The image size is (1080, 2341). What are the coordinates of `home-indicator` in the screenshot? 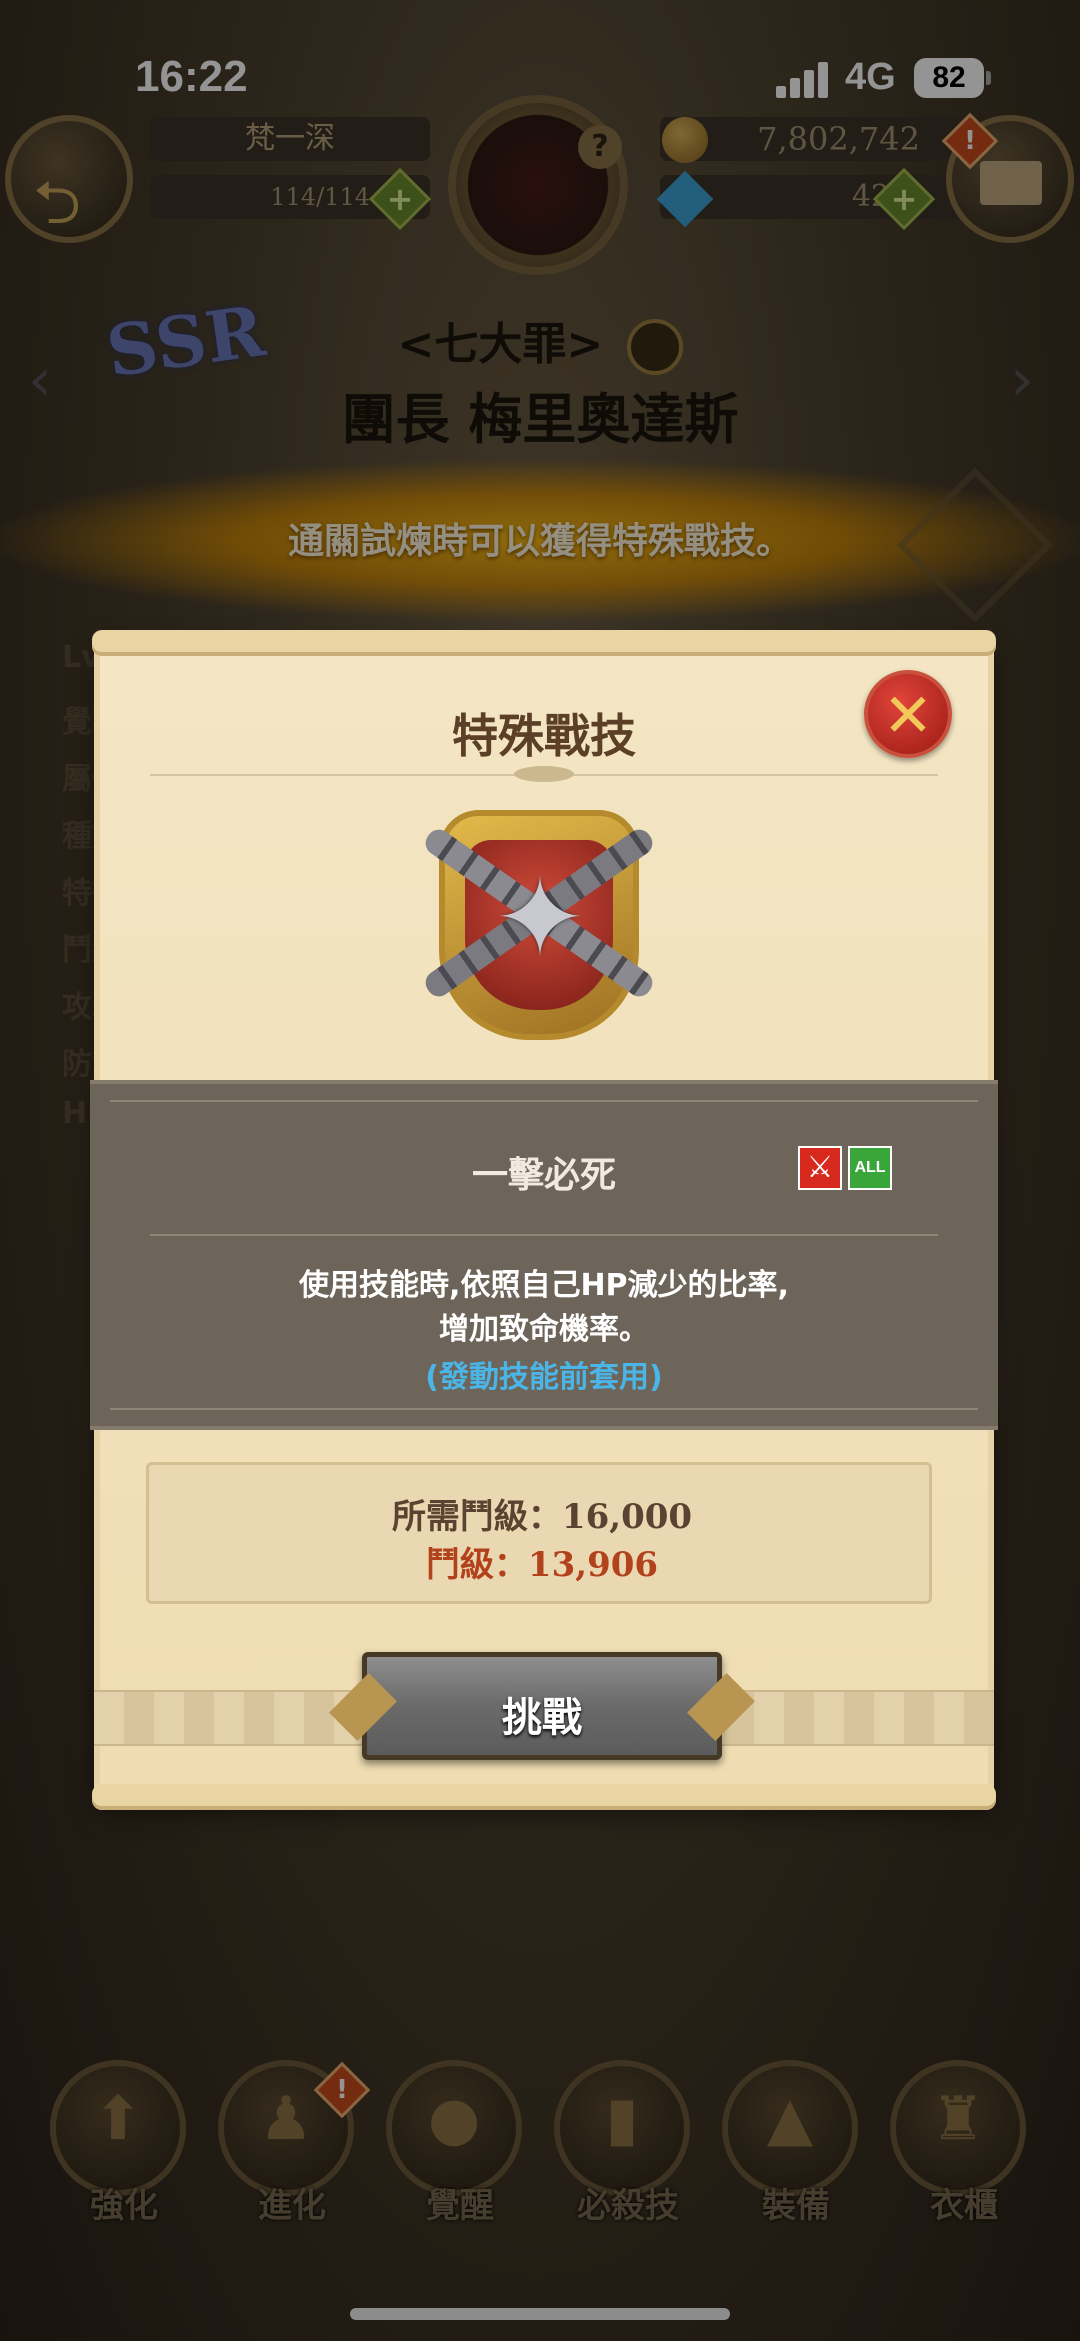 It's located at (540, 2314).